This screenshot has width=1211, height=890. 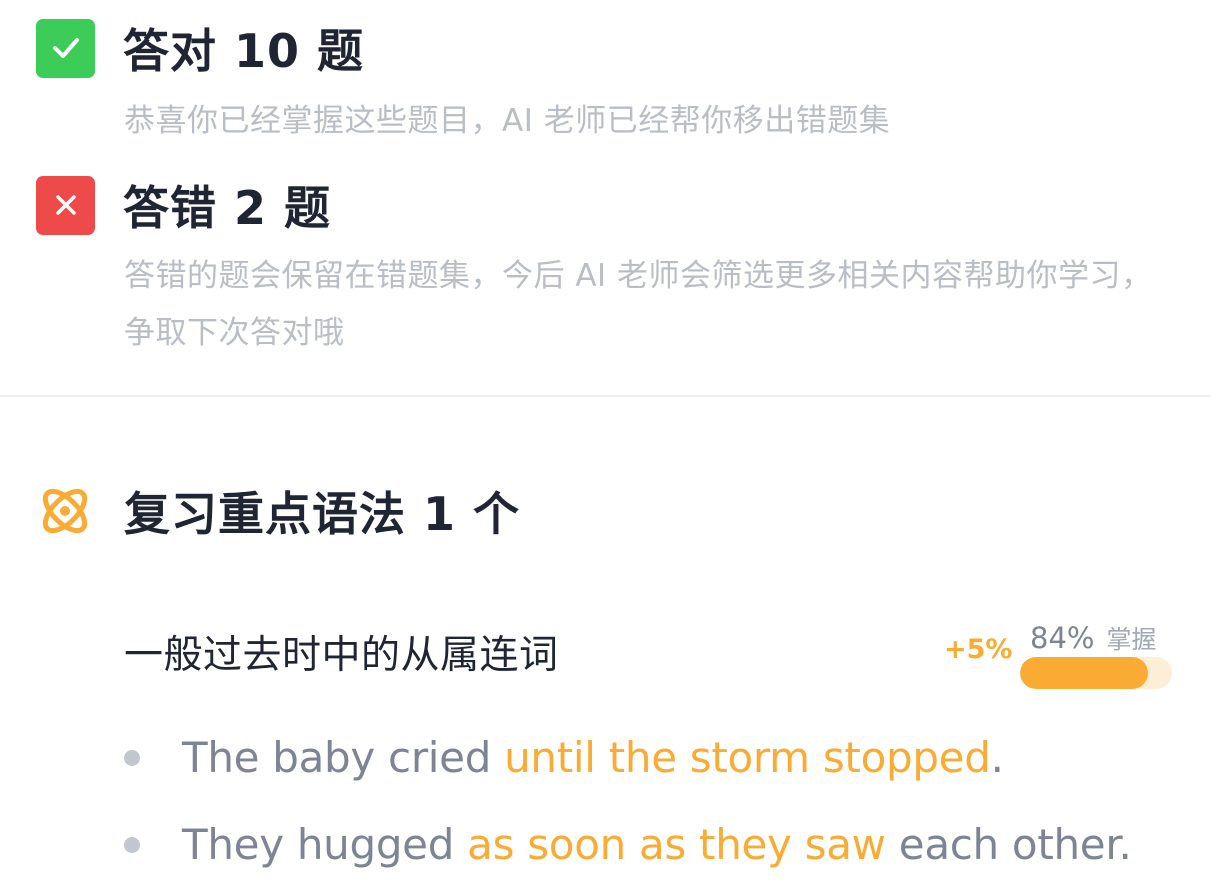 I want to click on correct-count-title: 答对 10 题, so click(x=244, y=51).